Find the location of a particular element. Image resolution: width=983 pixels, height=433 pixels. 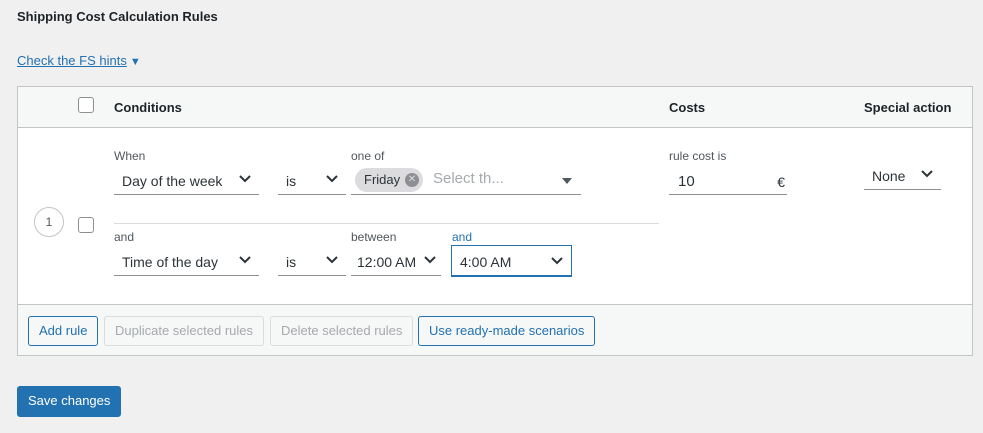

cost-input: 10 € is located at coordinates (728, 181).